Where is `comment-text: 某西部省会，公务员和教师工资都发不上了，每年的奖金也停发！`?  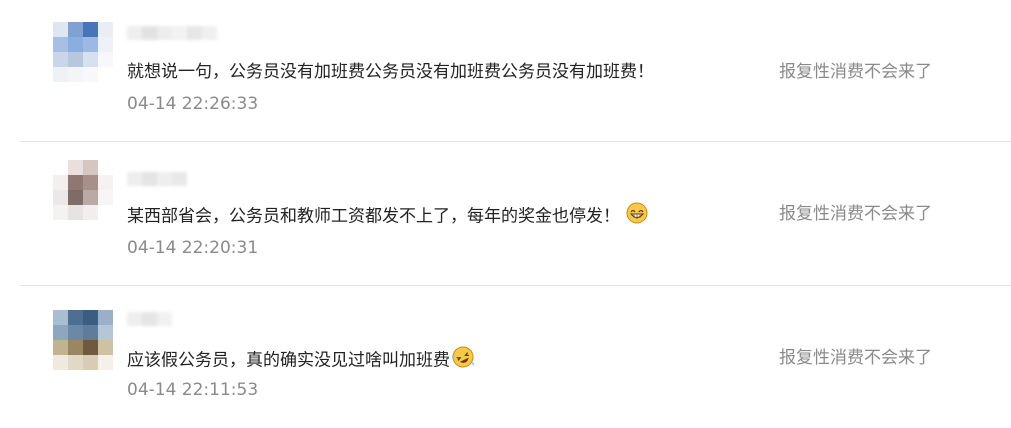
comment-text: 某西部省会，公务员和教师工资都发不上了，每年的奖金也停发！ is located at coordinates (387, 216).